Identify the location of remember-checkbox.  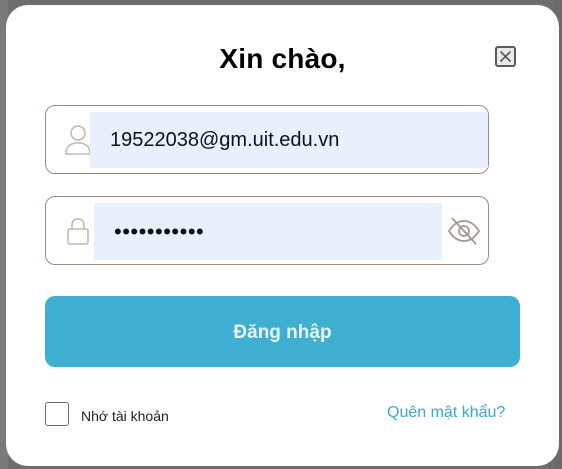
(57, 414).